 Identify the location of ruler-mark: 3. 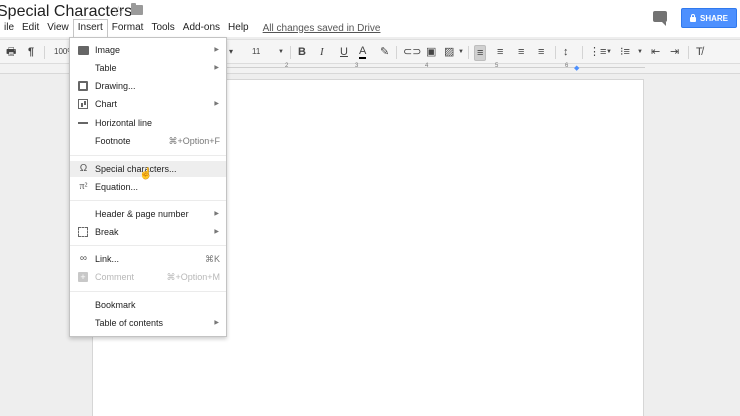
(357, 66).